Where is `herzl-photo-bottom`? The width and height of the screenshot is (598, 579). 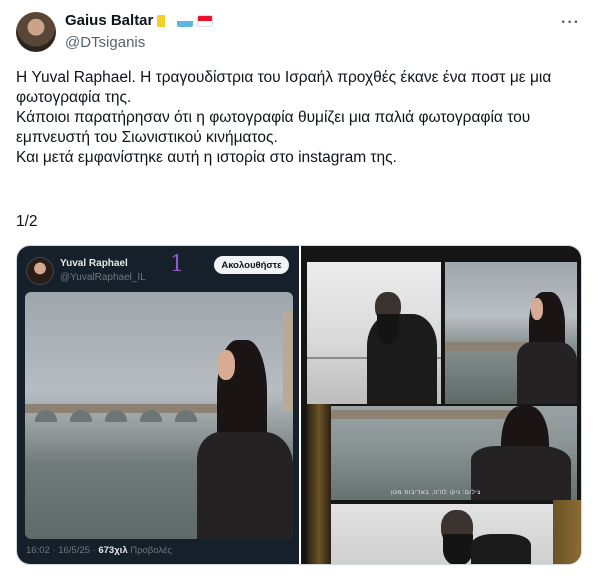 herzl-photo-bottom is located at coordinates (442, 534).